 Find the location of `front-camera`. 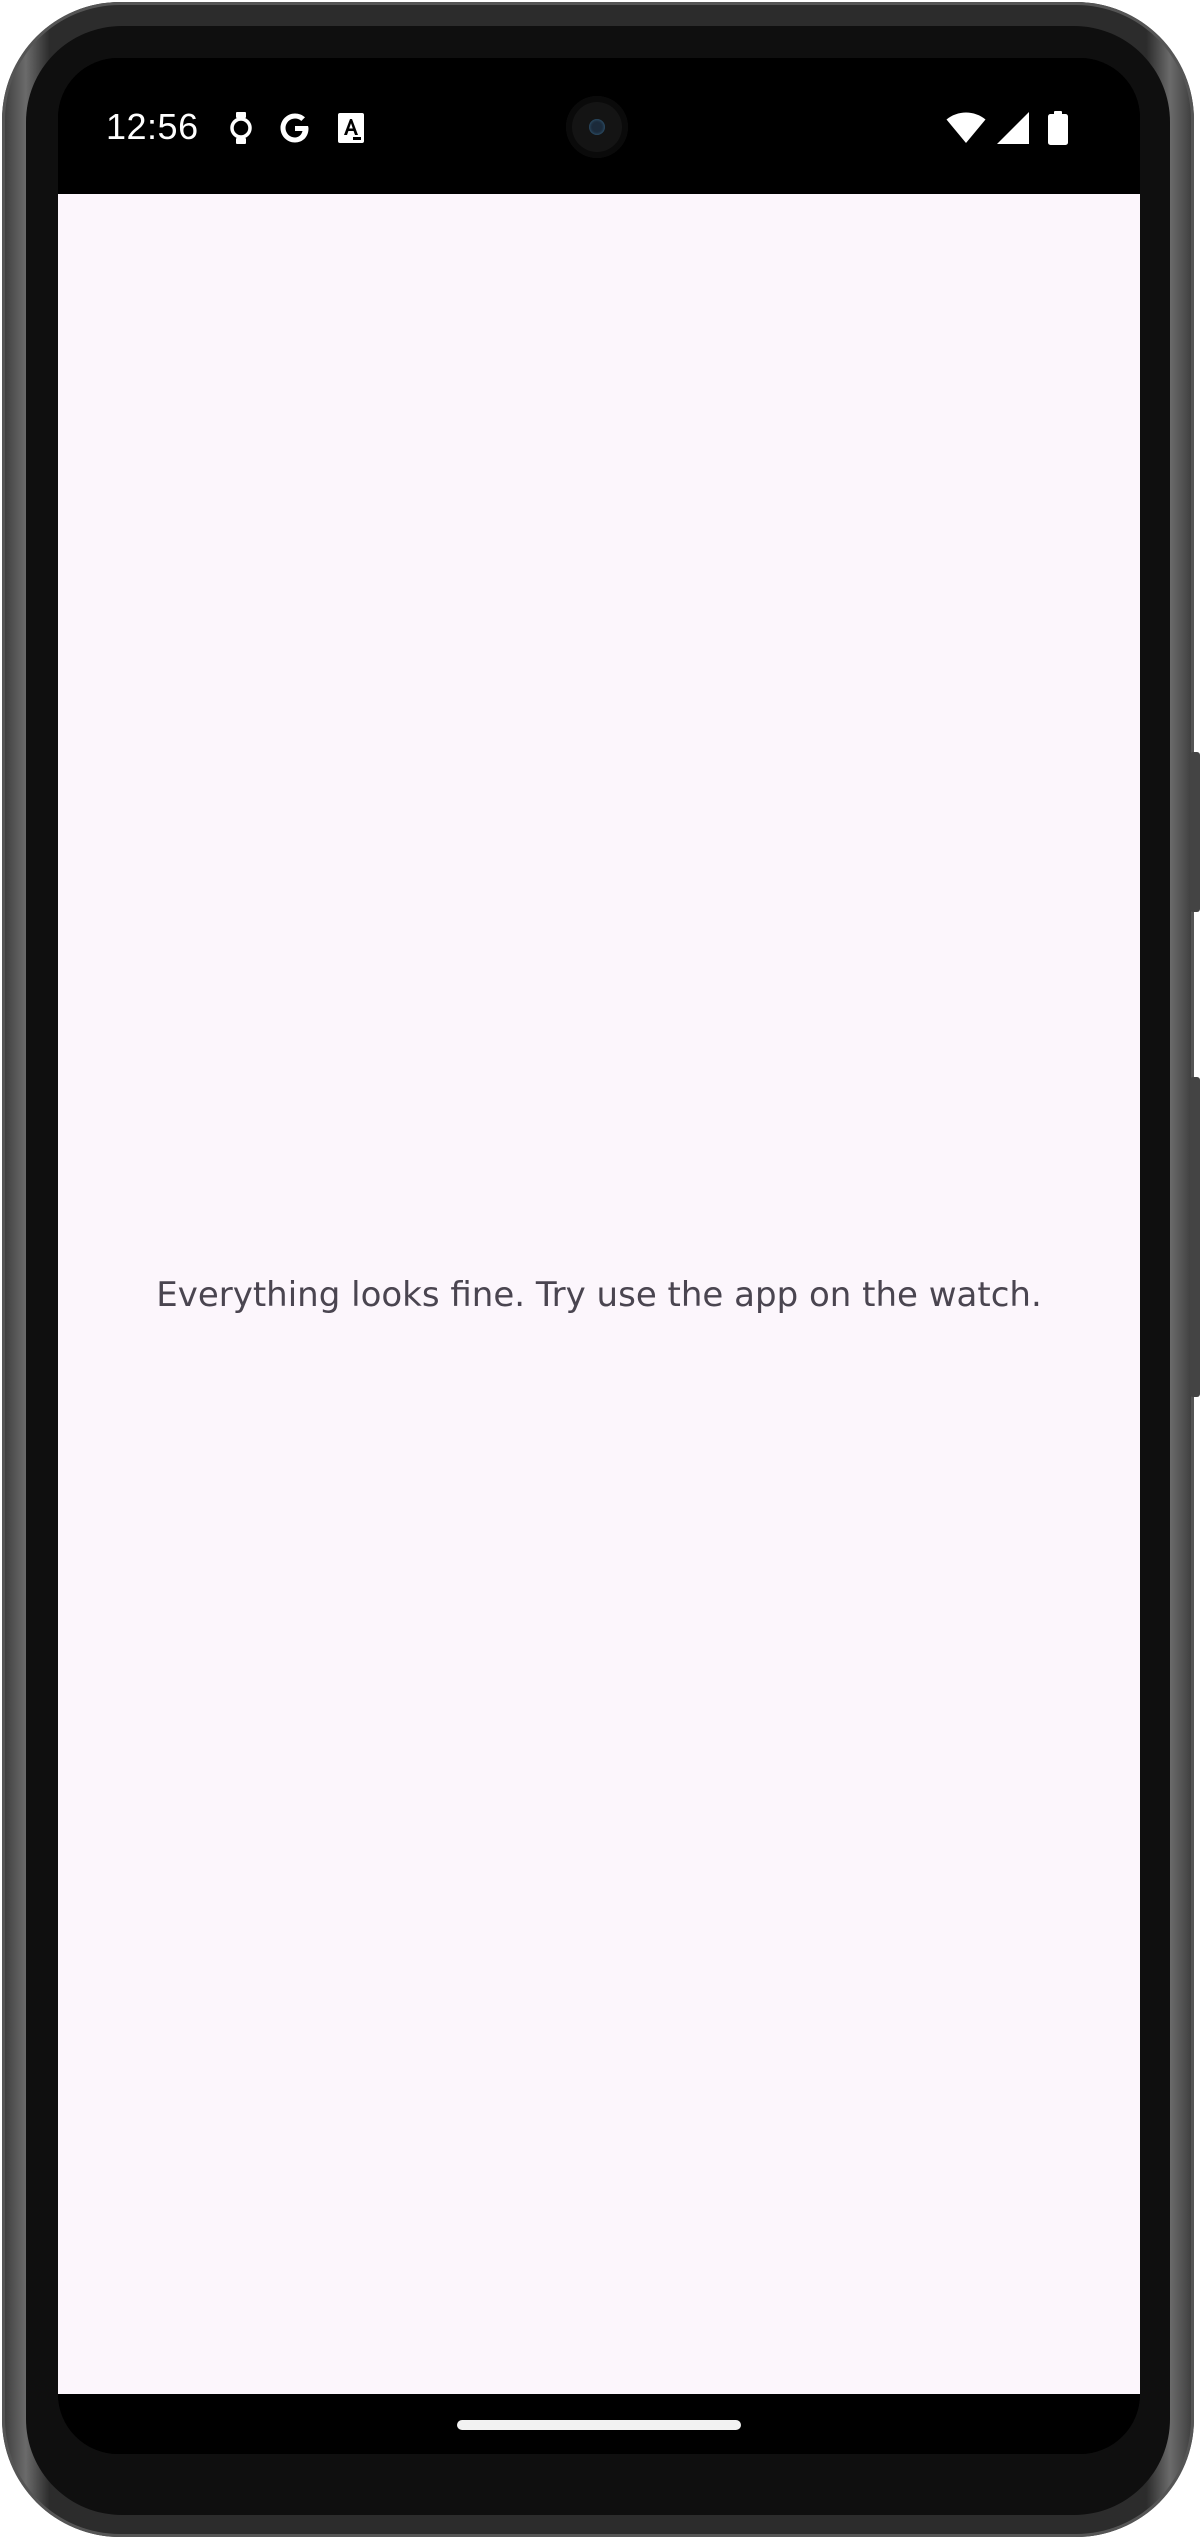

front-camera is located at coordinates (597, 127).